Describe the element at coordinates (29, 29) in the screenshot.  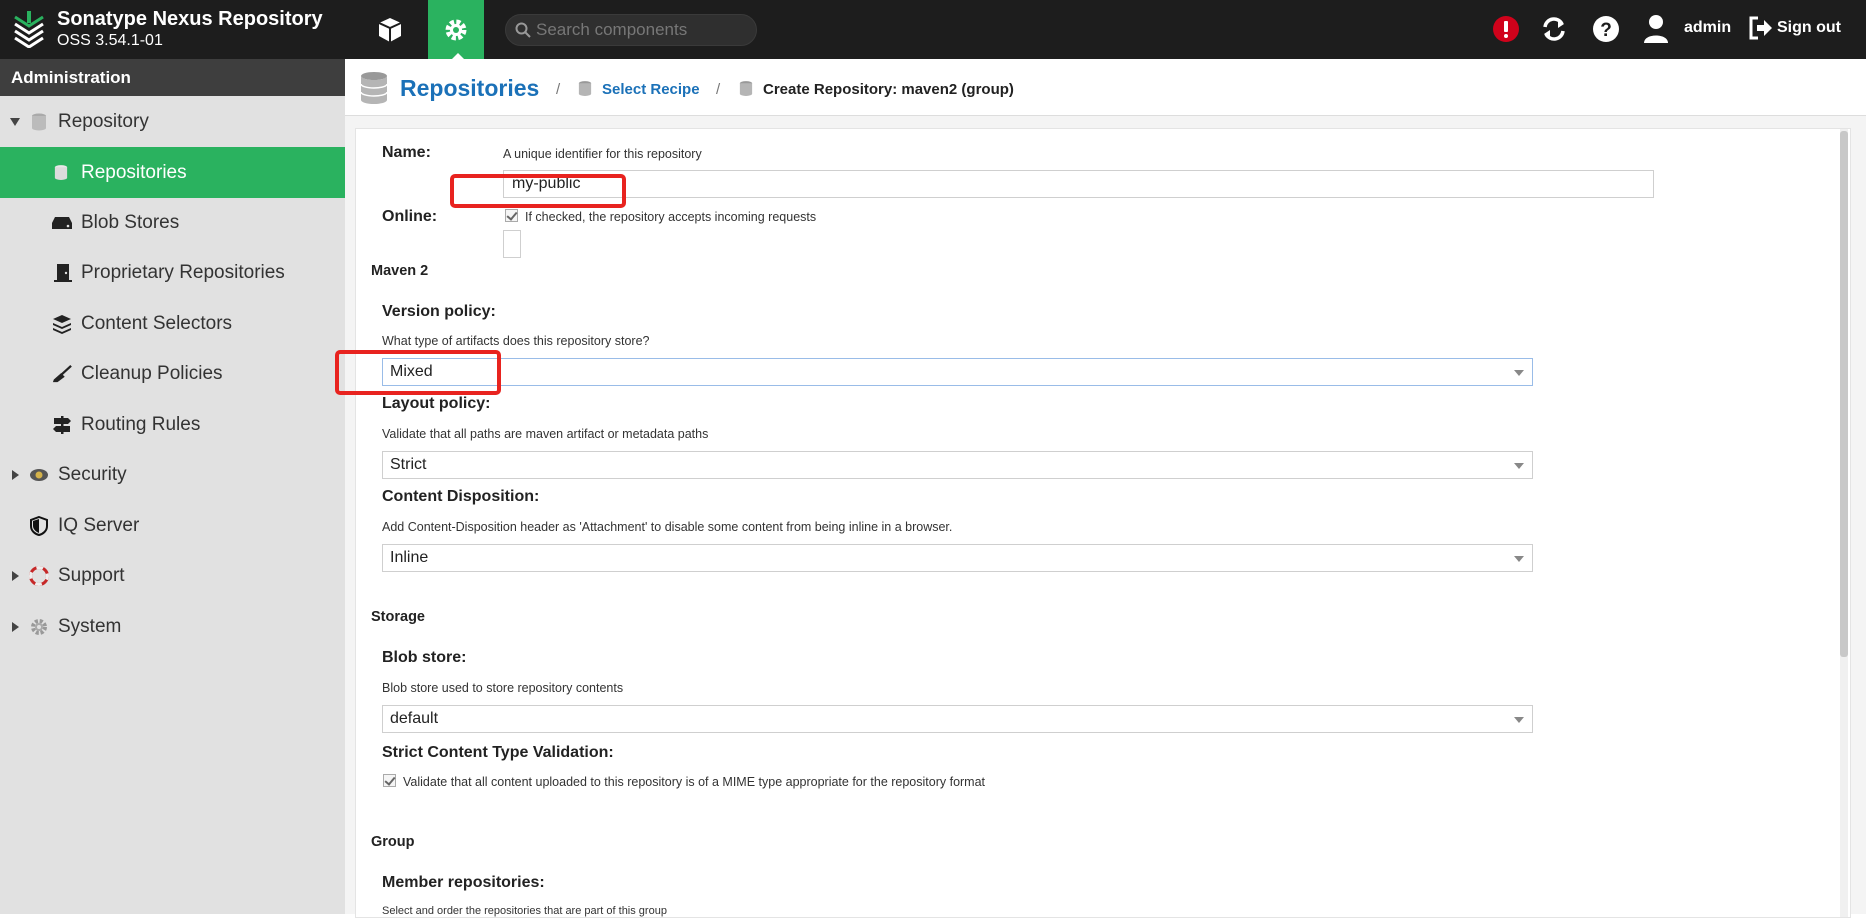
I see `nexus-logo-icon` at that location.